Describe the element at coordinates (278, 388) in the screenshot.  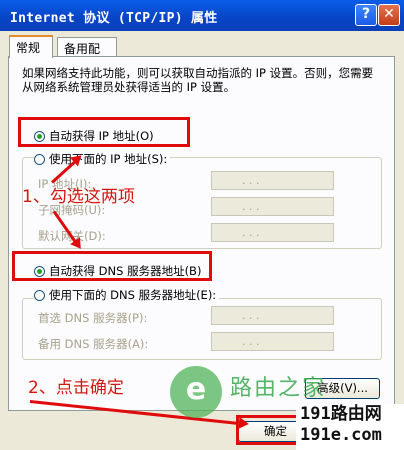
I see `watermark-text: 路由之家` at that location.